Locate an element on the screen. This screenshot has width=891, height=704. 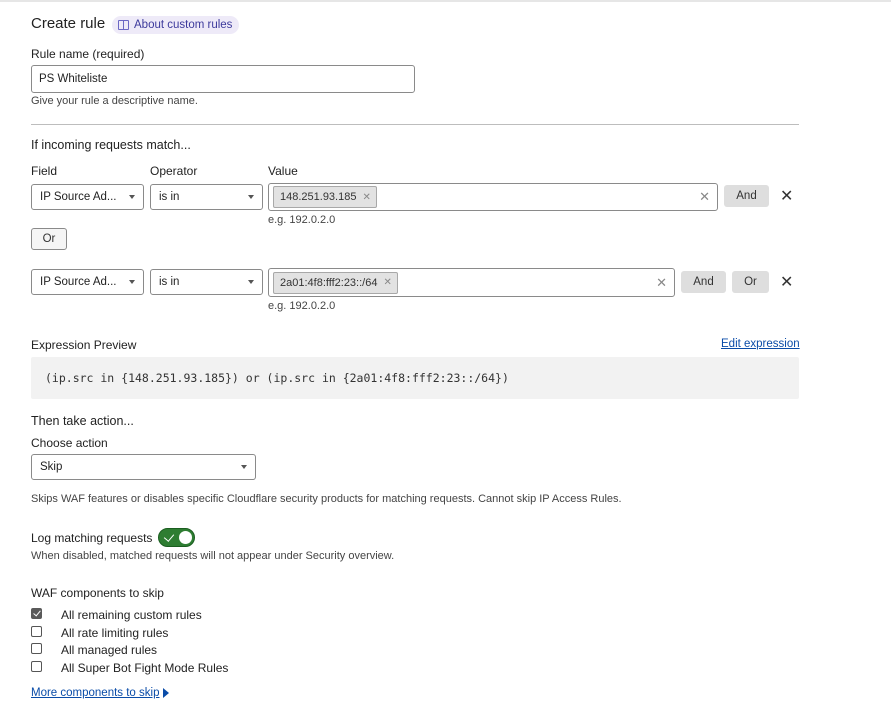
or-button-2: Or is located at coordinates (750, 282).